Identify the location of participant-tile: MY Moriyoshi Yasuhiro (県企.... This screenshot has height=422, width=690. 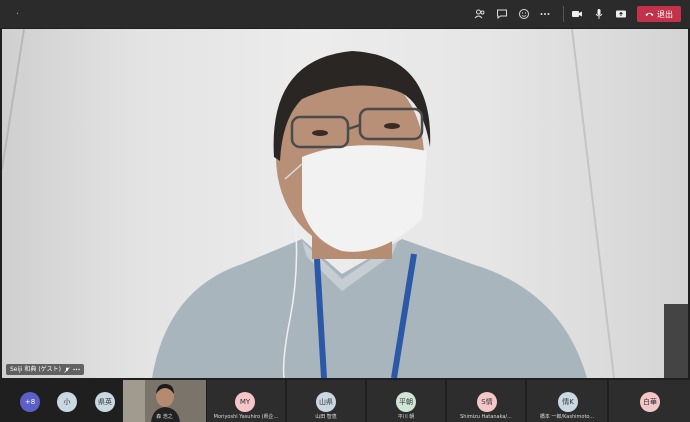
(246, 401).